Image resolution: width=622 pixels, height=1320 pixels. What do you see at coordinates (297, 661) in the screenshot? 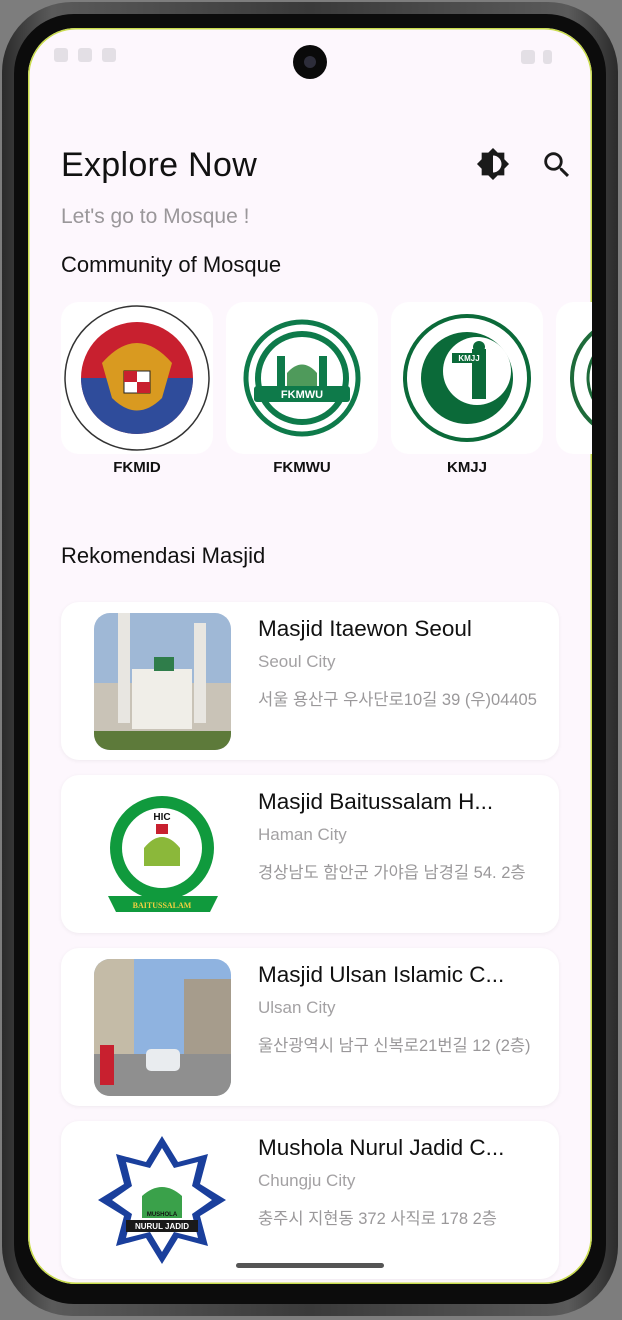
I see `mosque-city: Seoul City` at bounding box center [297, 661].